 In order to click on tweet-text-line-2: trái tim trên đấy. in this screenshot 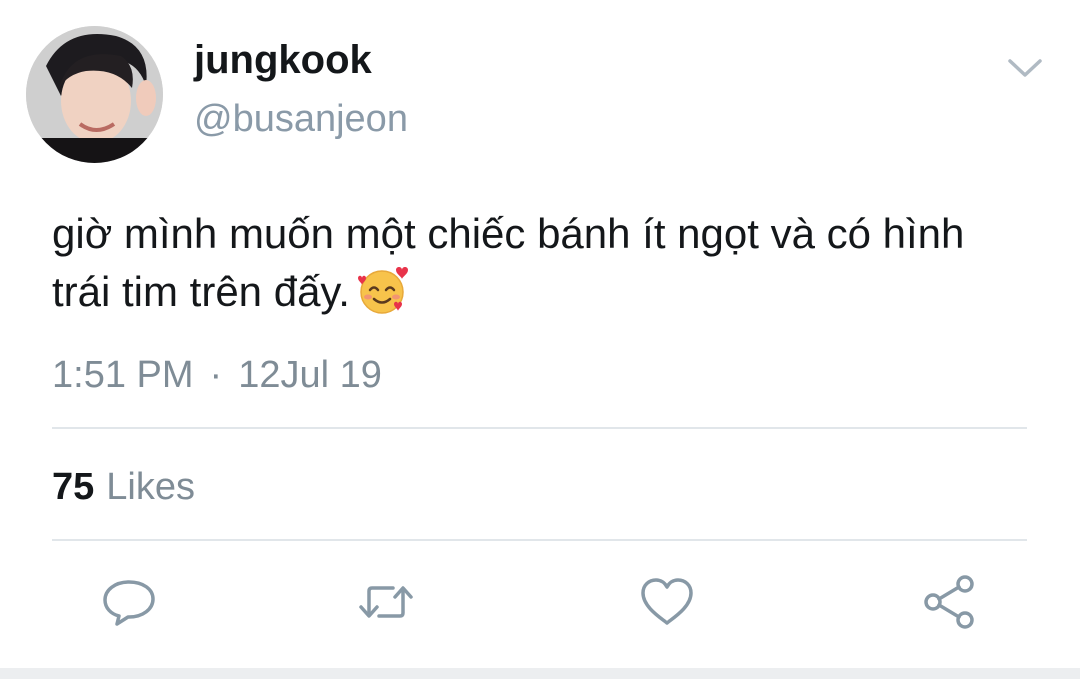, I will do `click(566, 297)`.